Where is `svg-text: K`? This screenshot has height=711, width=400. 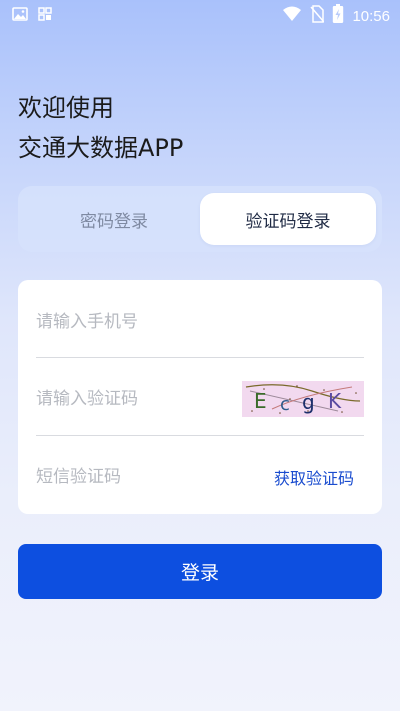
svg-text: K is located at coordinates (335, 401).